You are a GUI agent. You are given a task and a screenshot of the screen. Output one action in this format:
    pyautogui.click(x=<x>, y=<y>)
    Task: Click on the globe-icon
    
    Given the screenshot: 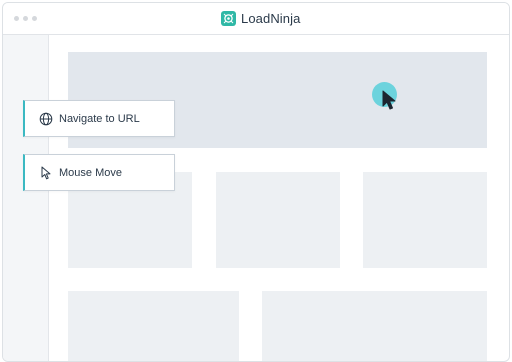 What is the action you would take?
    pyautogui.click(x=46, y=119)
    